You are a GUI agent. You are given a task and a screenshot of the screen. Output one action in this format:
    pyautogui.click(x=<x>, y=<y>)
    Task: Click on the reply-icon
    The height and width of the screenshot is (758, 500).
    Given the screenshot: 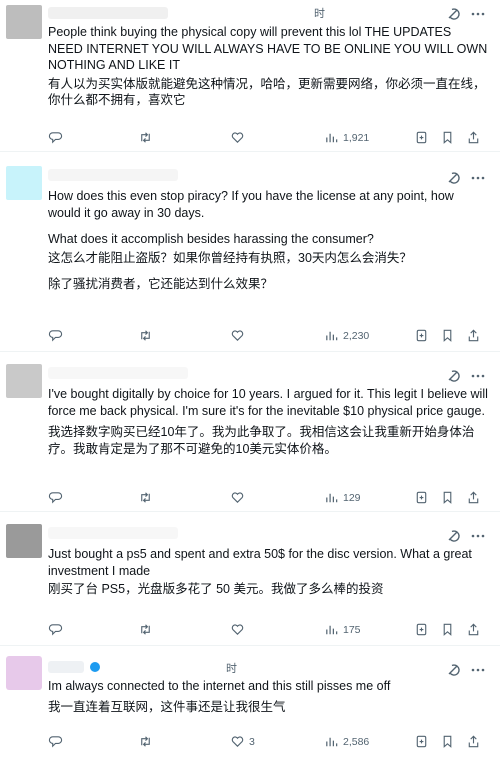 What is the action you would take?
    pyautogui.click(x=55, y=742)
    